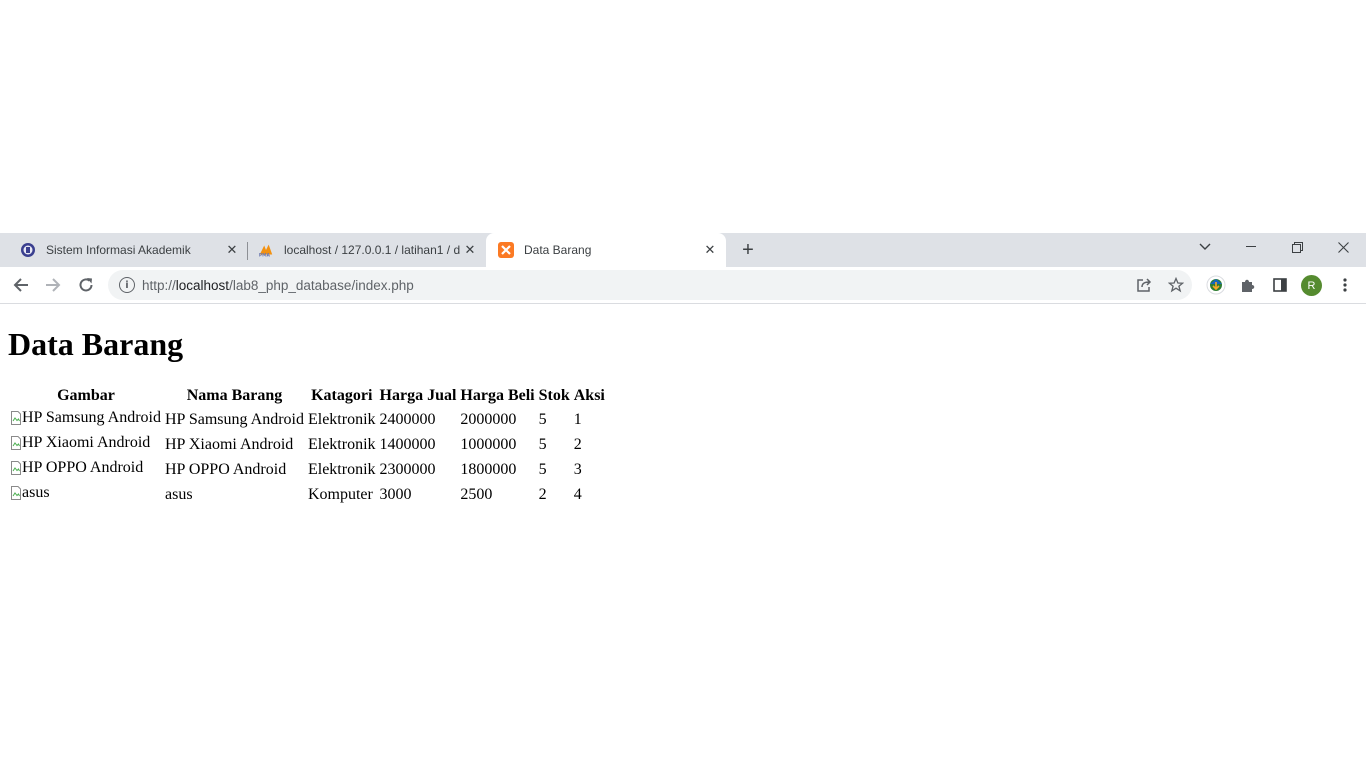  What do you see at coordinates (1205, 247) in the screenshot?
I see `tab-search-chevron-icon` at bounding box center [1205, 247].